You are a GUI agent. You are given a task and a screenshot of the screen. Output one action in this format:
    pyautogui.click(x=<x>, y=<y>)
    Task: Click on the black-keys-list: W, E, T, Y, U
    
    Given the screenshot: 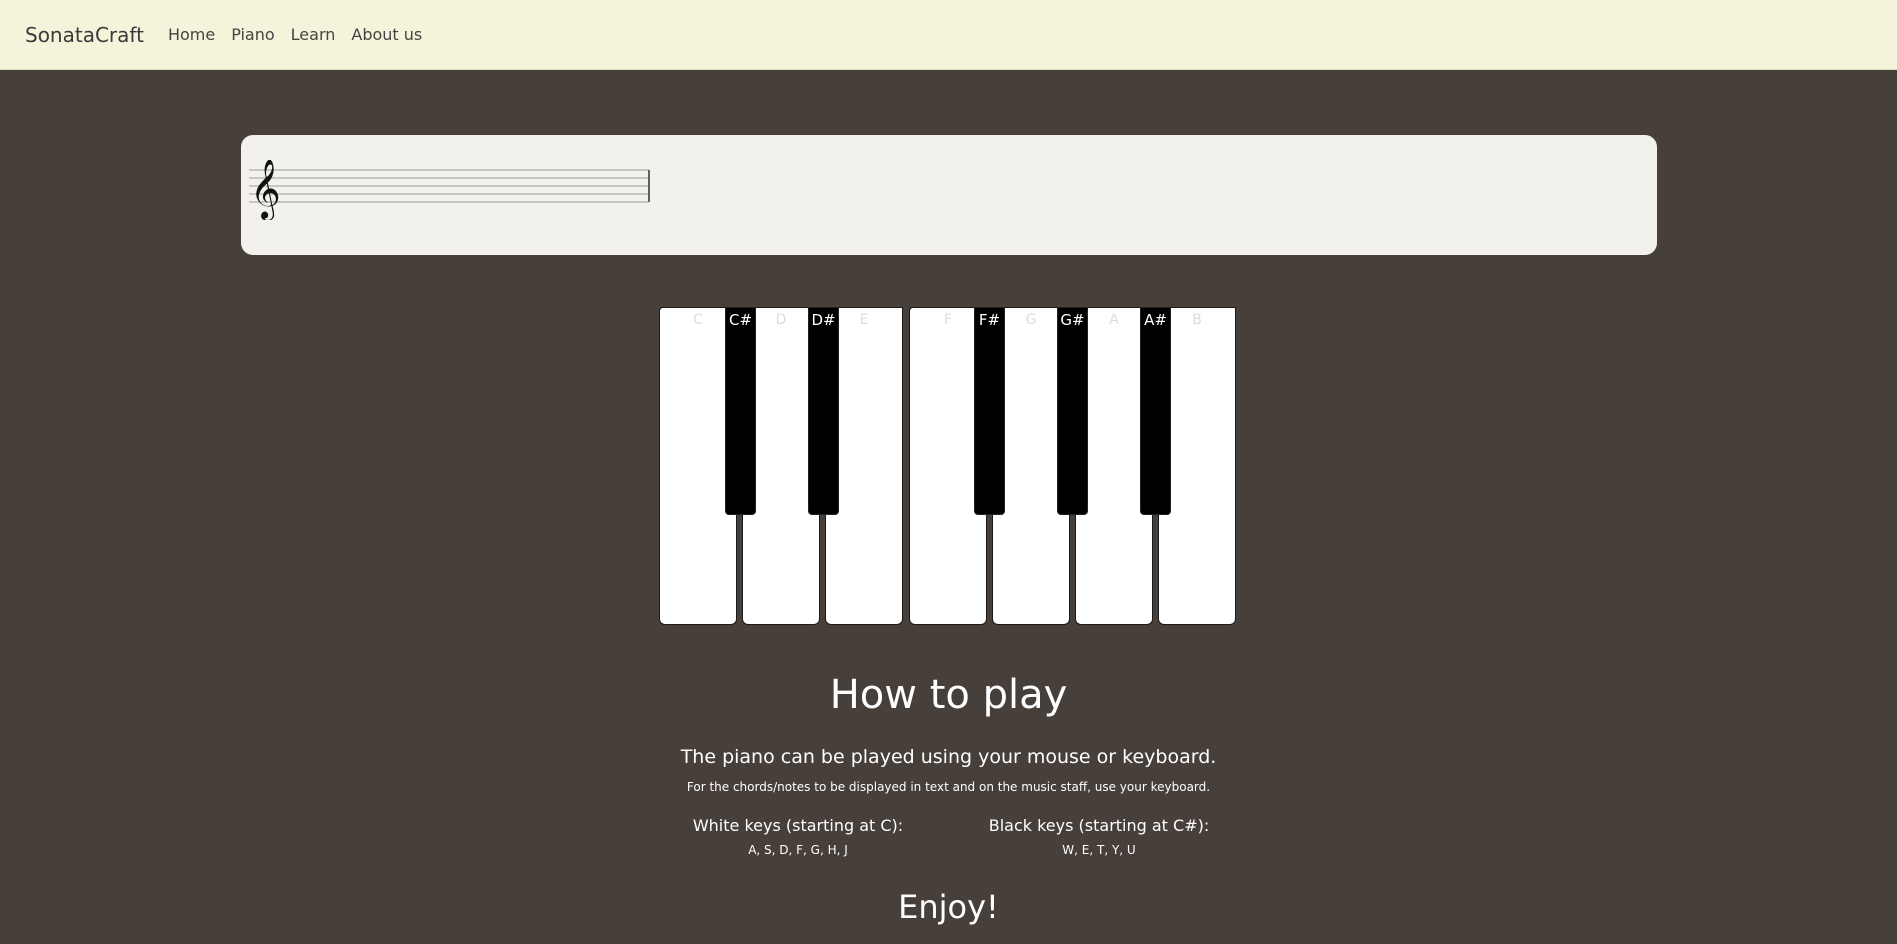 What is the action you would take?
    pyautogui.click(x=1099, y=850)
    